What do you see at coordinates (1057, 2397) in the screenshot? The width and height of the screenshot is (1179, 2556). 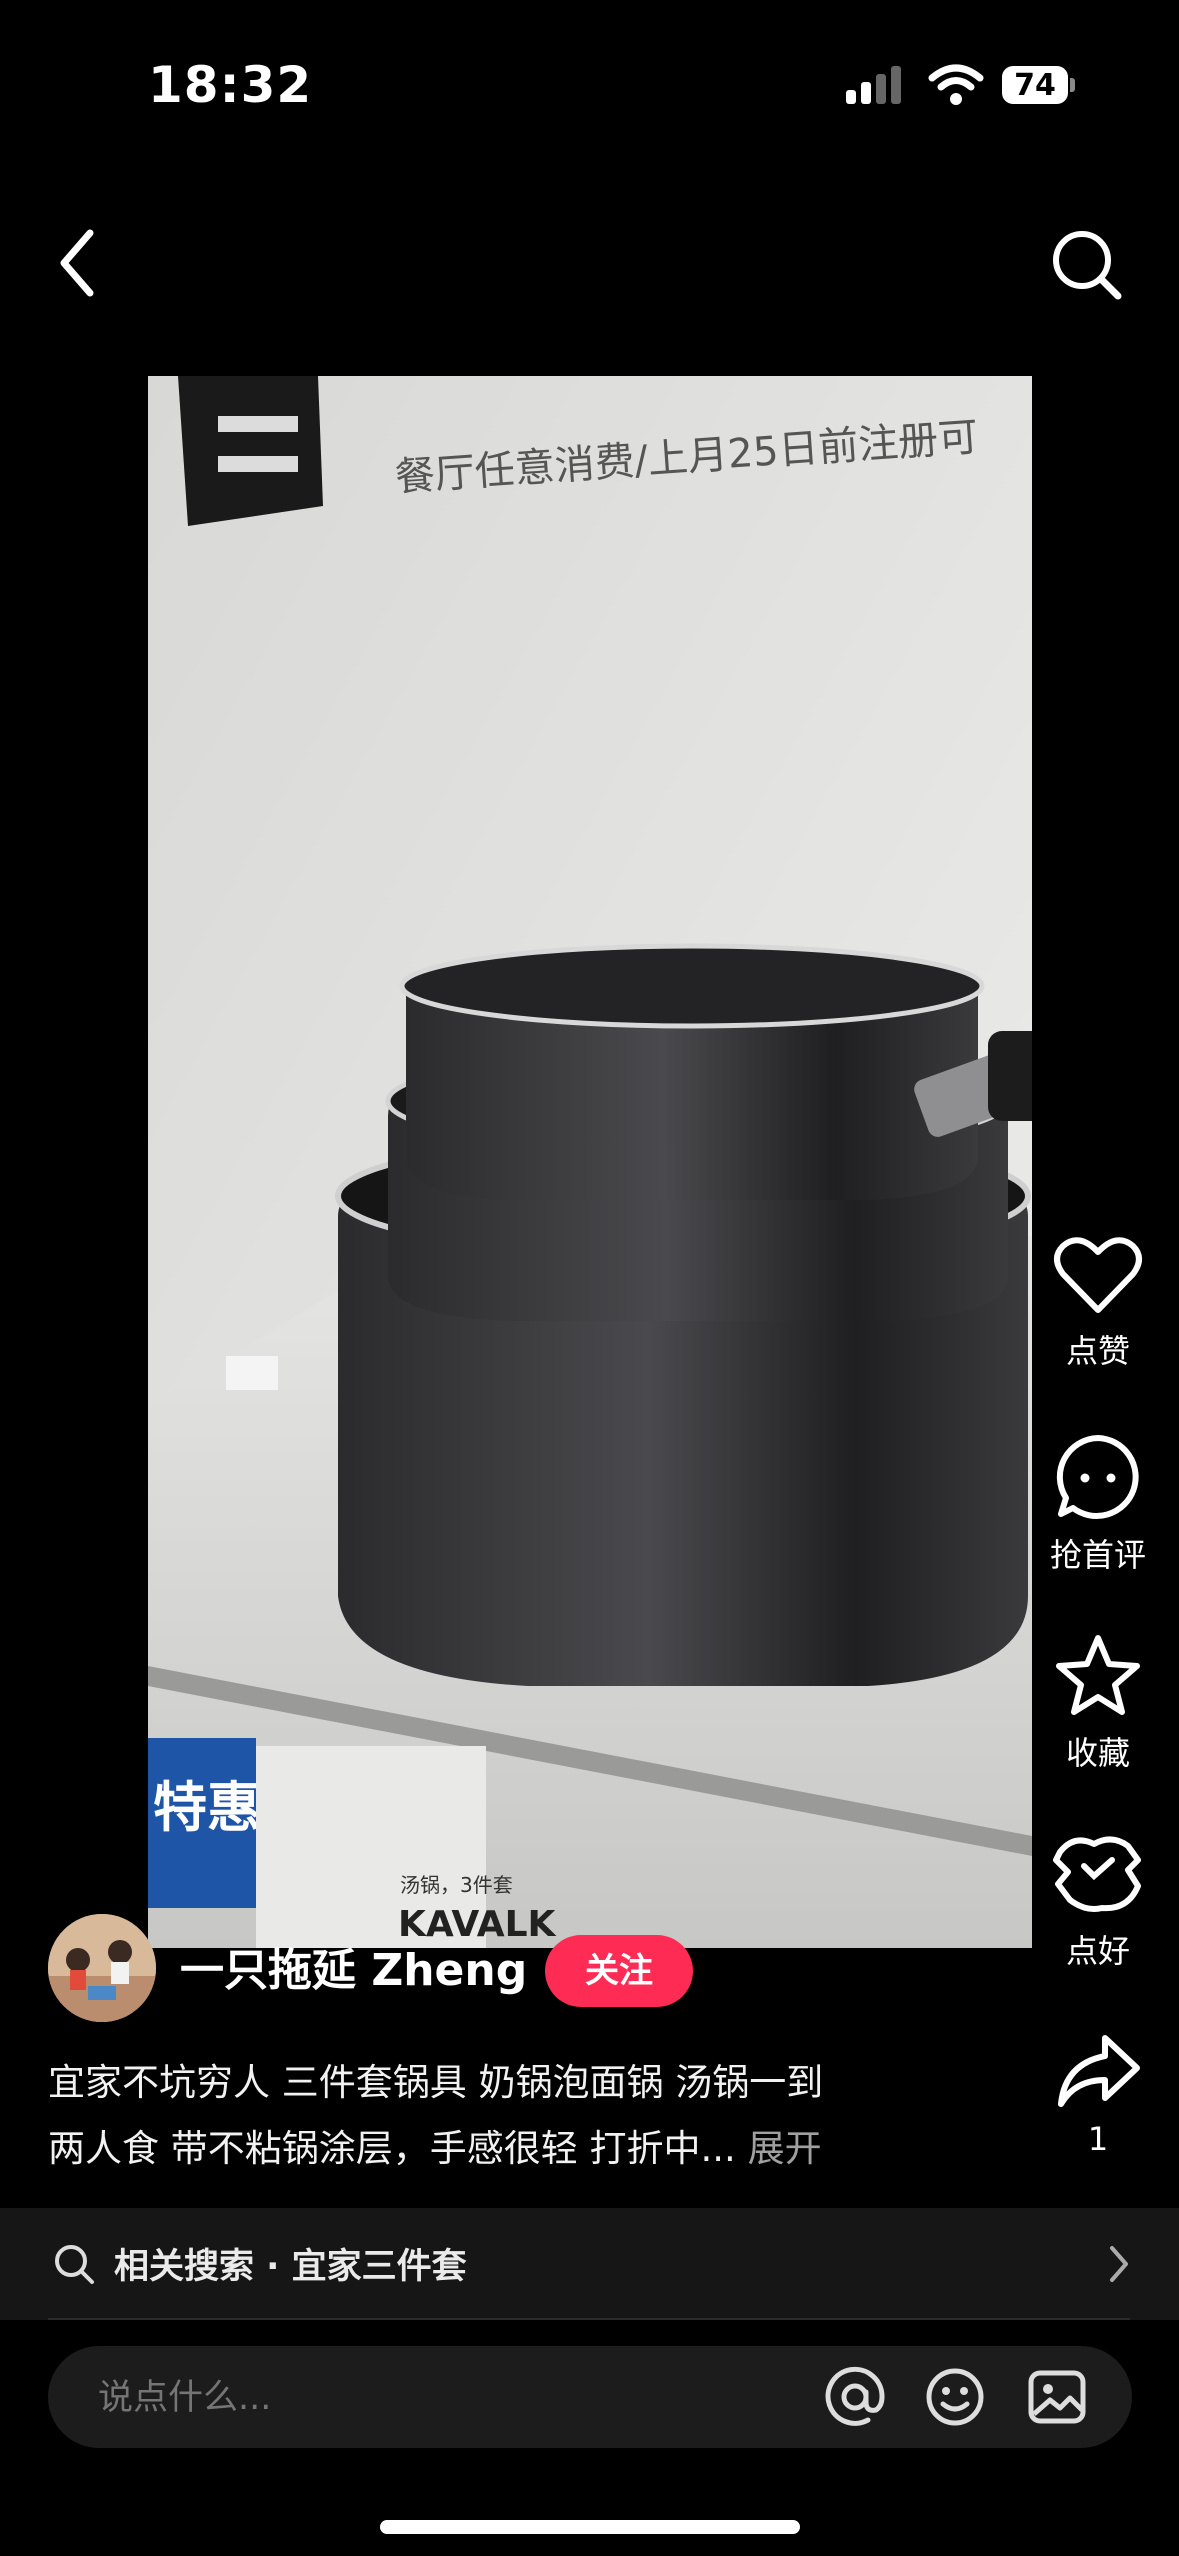 I see `image-icon` at bounding box center [1057, 2397].